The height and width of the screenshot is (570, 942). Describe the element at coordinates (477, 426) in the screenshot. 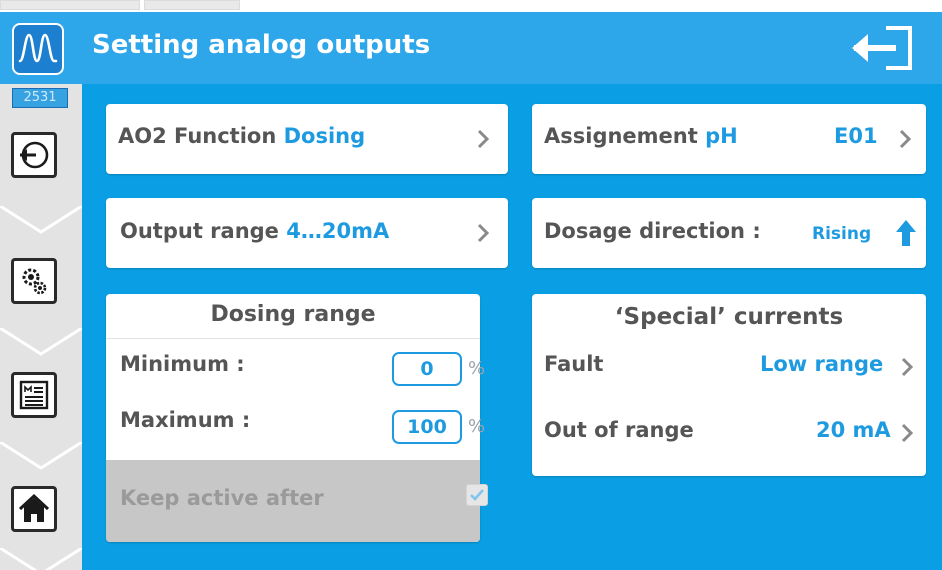

I see `maximum-unit: %` at that location.